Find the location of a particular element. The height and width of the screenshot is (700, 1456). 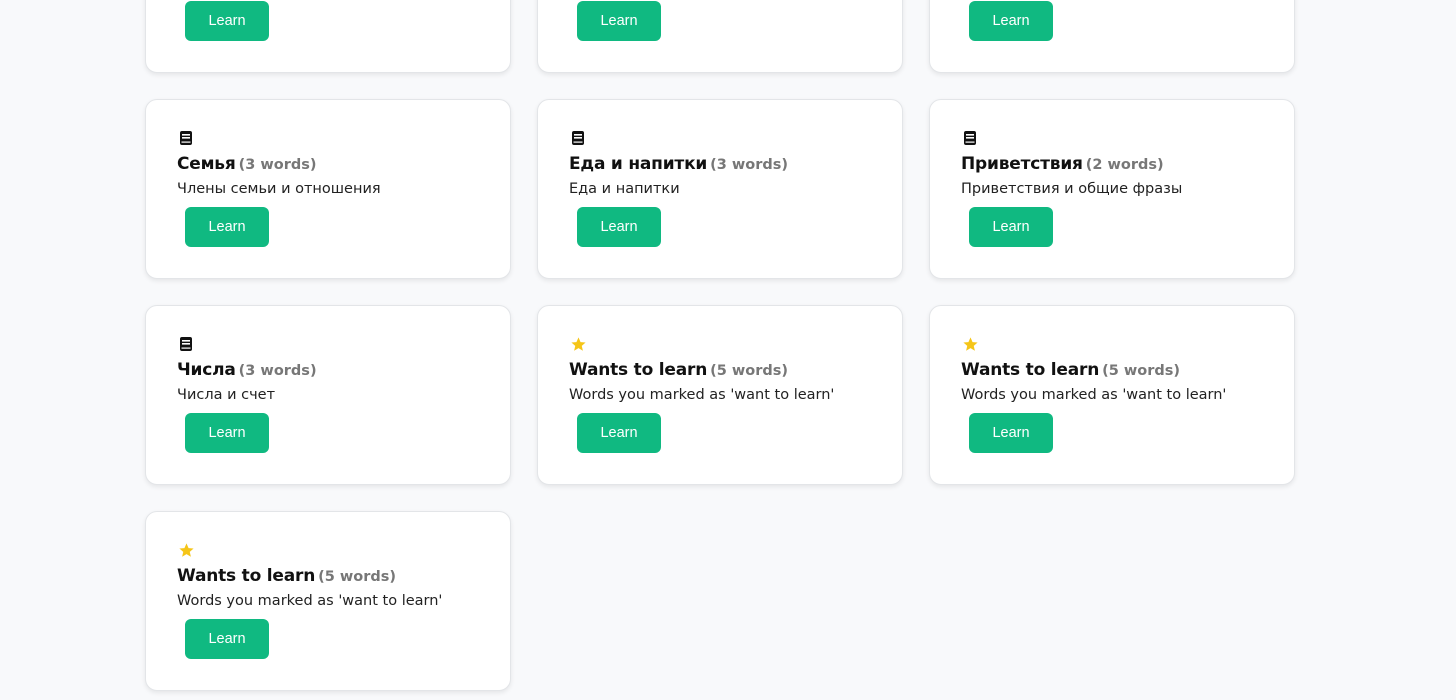

word-count: (2 words) is located at coordinates (1124, 165).